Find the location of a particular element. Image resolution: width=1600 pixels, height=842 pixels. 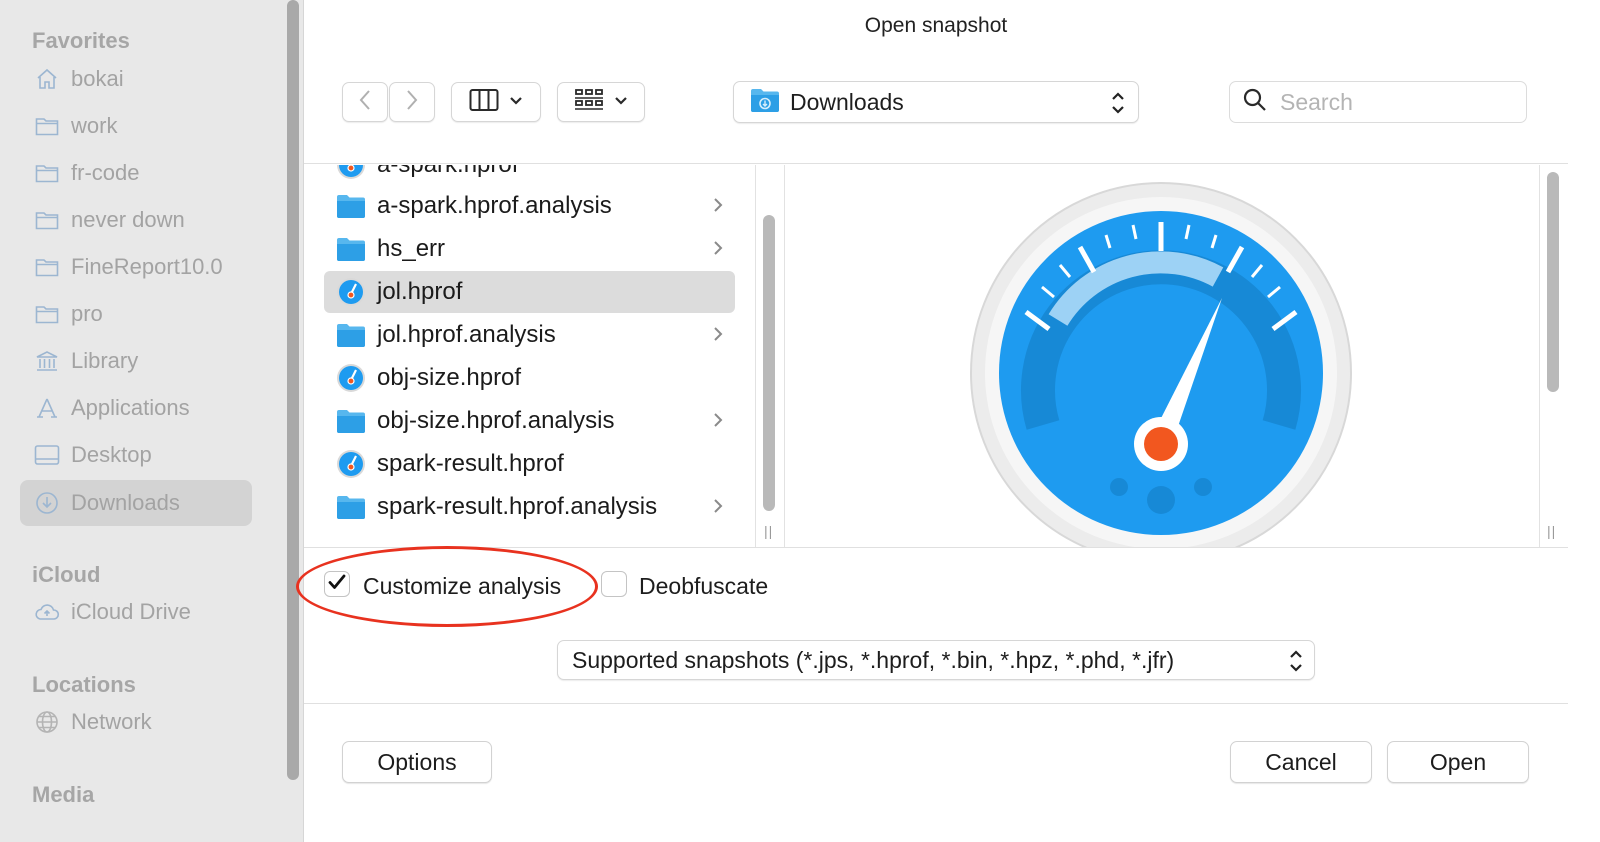

sidebar-section-media: Media is located at coordinates (63, 794).